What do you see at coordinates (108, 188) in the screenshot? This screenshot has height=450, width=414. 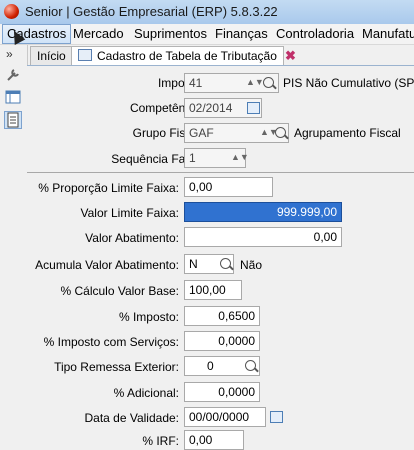 I see `proporcao-label: % Proporção Limite Faixa:` at bounding box center [108, 188].